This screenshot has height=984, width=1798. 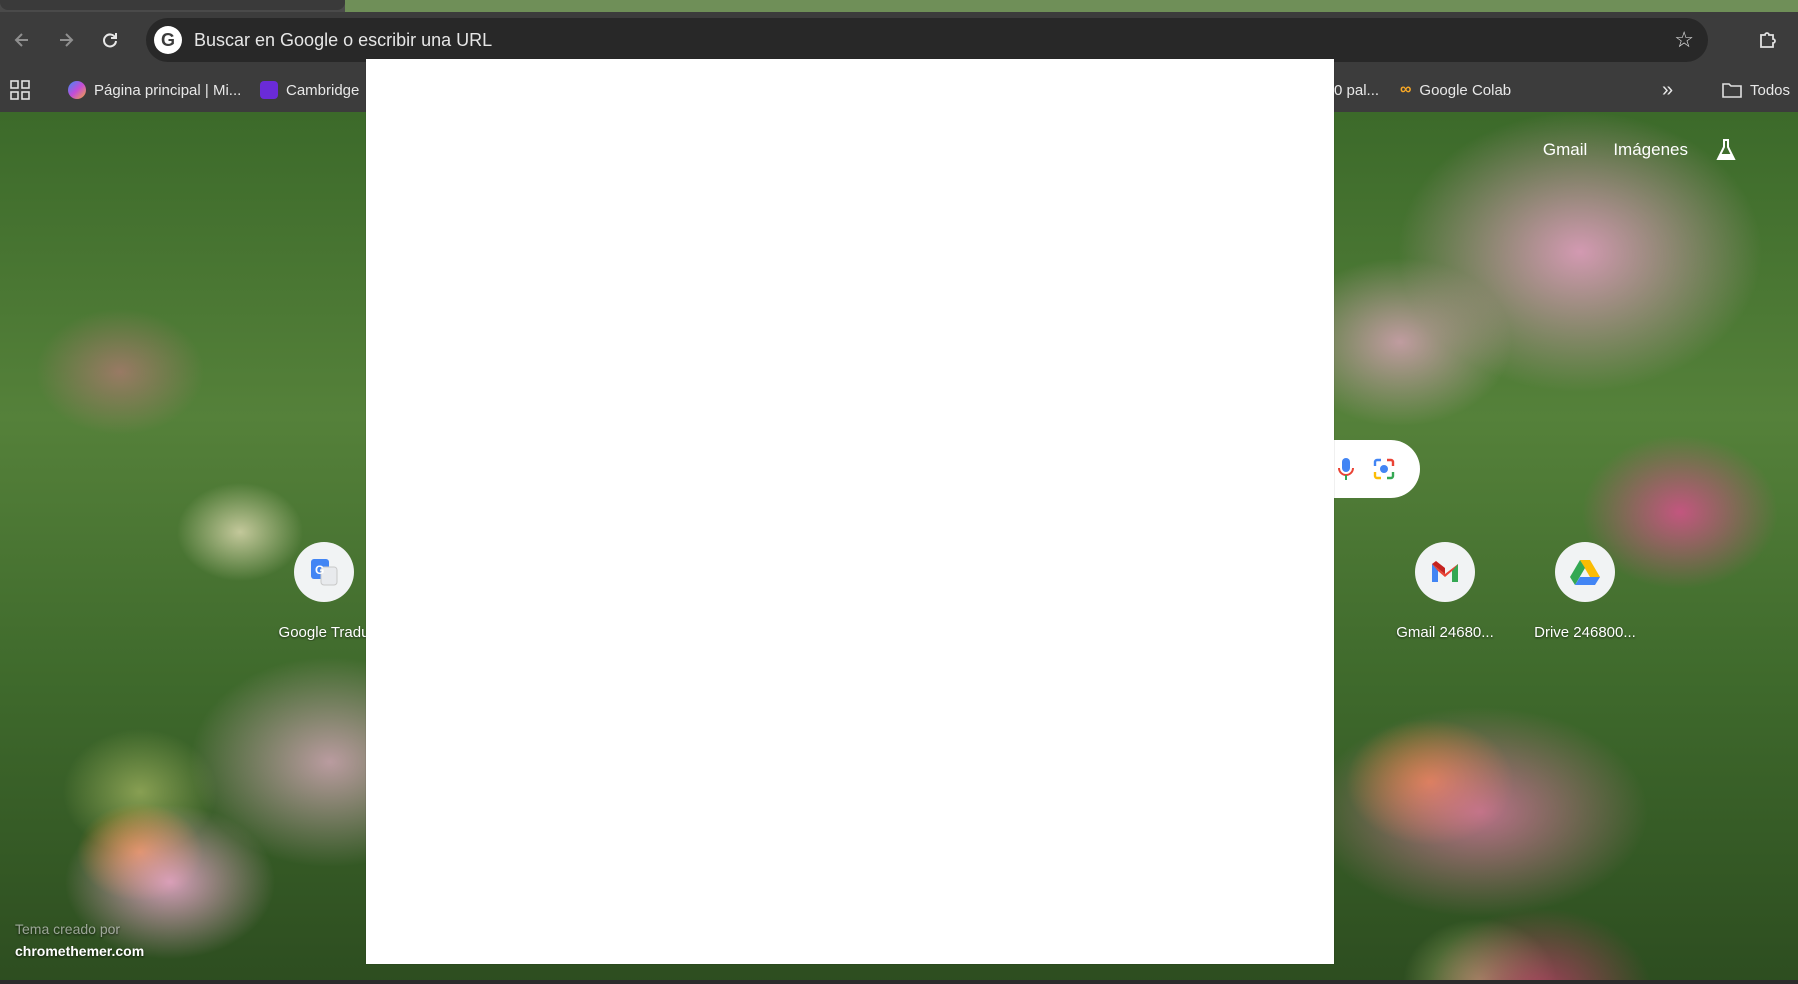 What do you see at coordinates (1650, 150) in the screenshot?
I see `images-link: Imágenes` at bounding box center [1650, 150].